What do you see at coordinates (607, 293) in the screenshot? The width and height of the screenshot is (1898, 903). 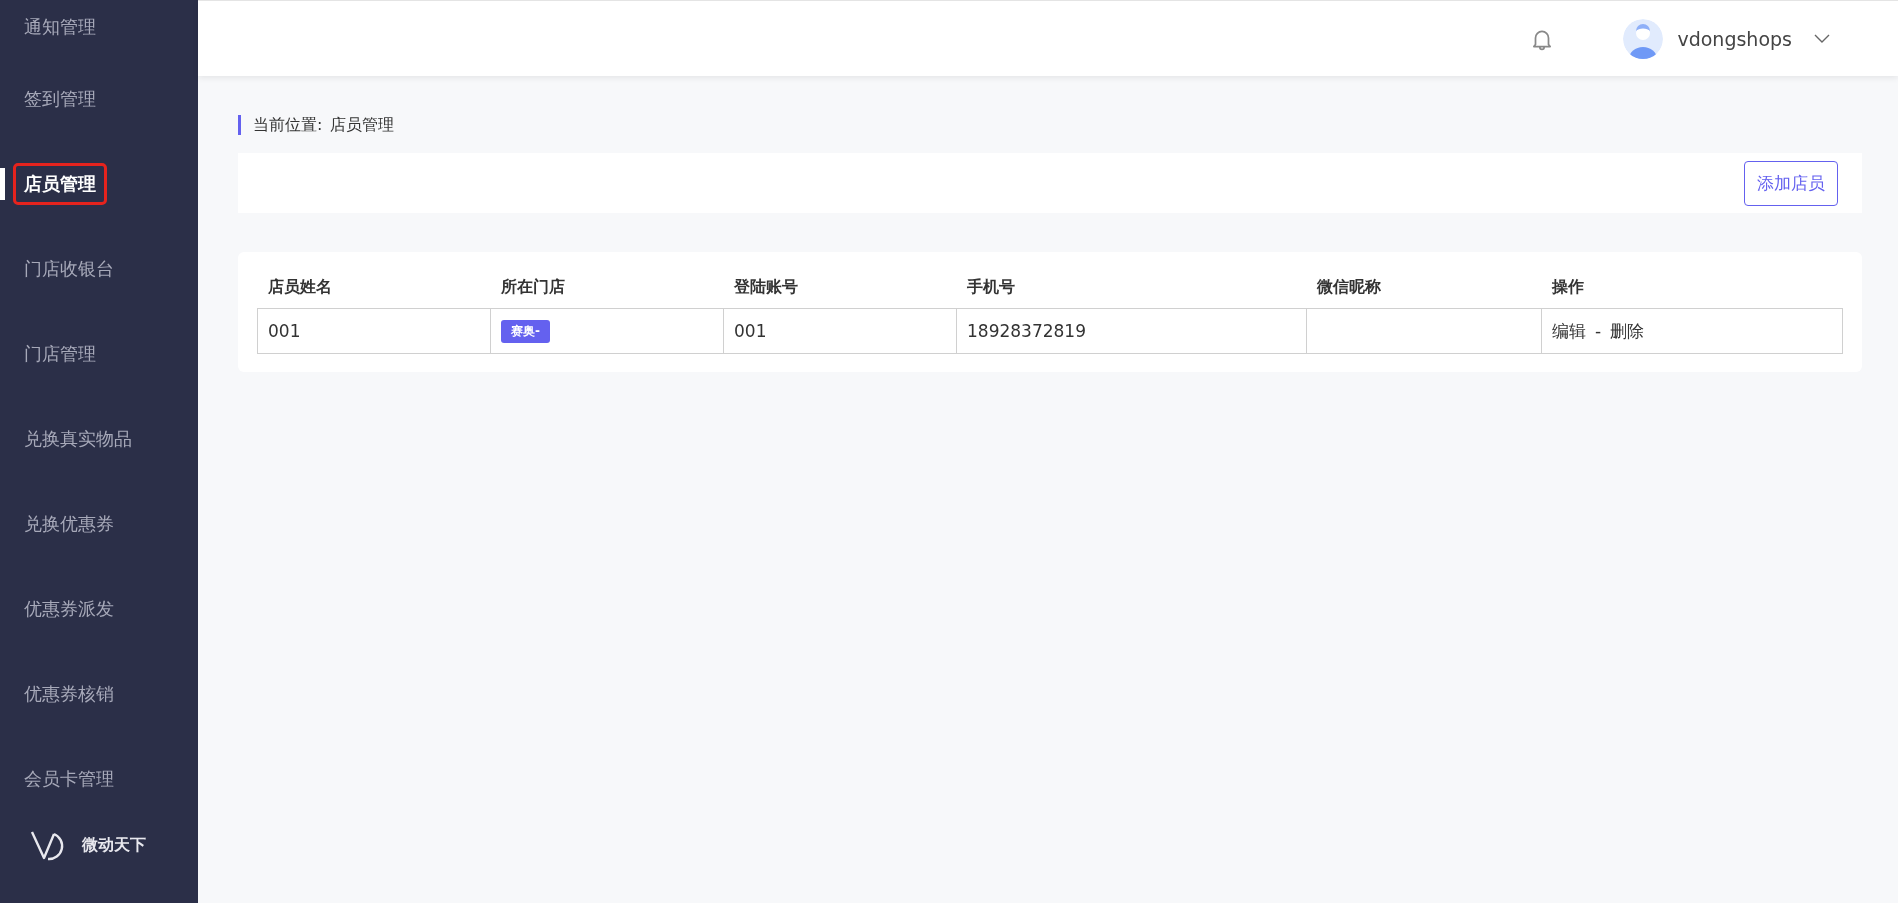 I see `column-header: 所在门店` at bounding box center [607, 293].